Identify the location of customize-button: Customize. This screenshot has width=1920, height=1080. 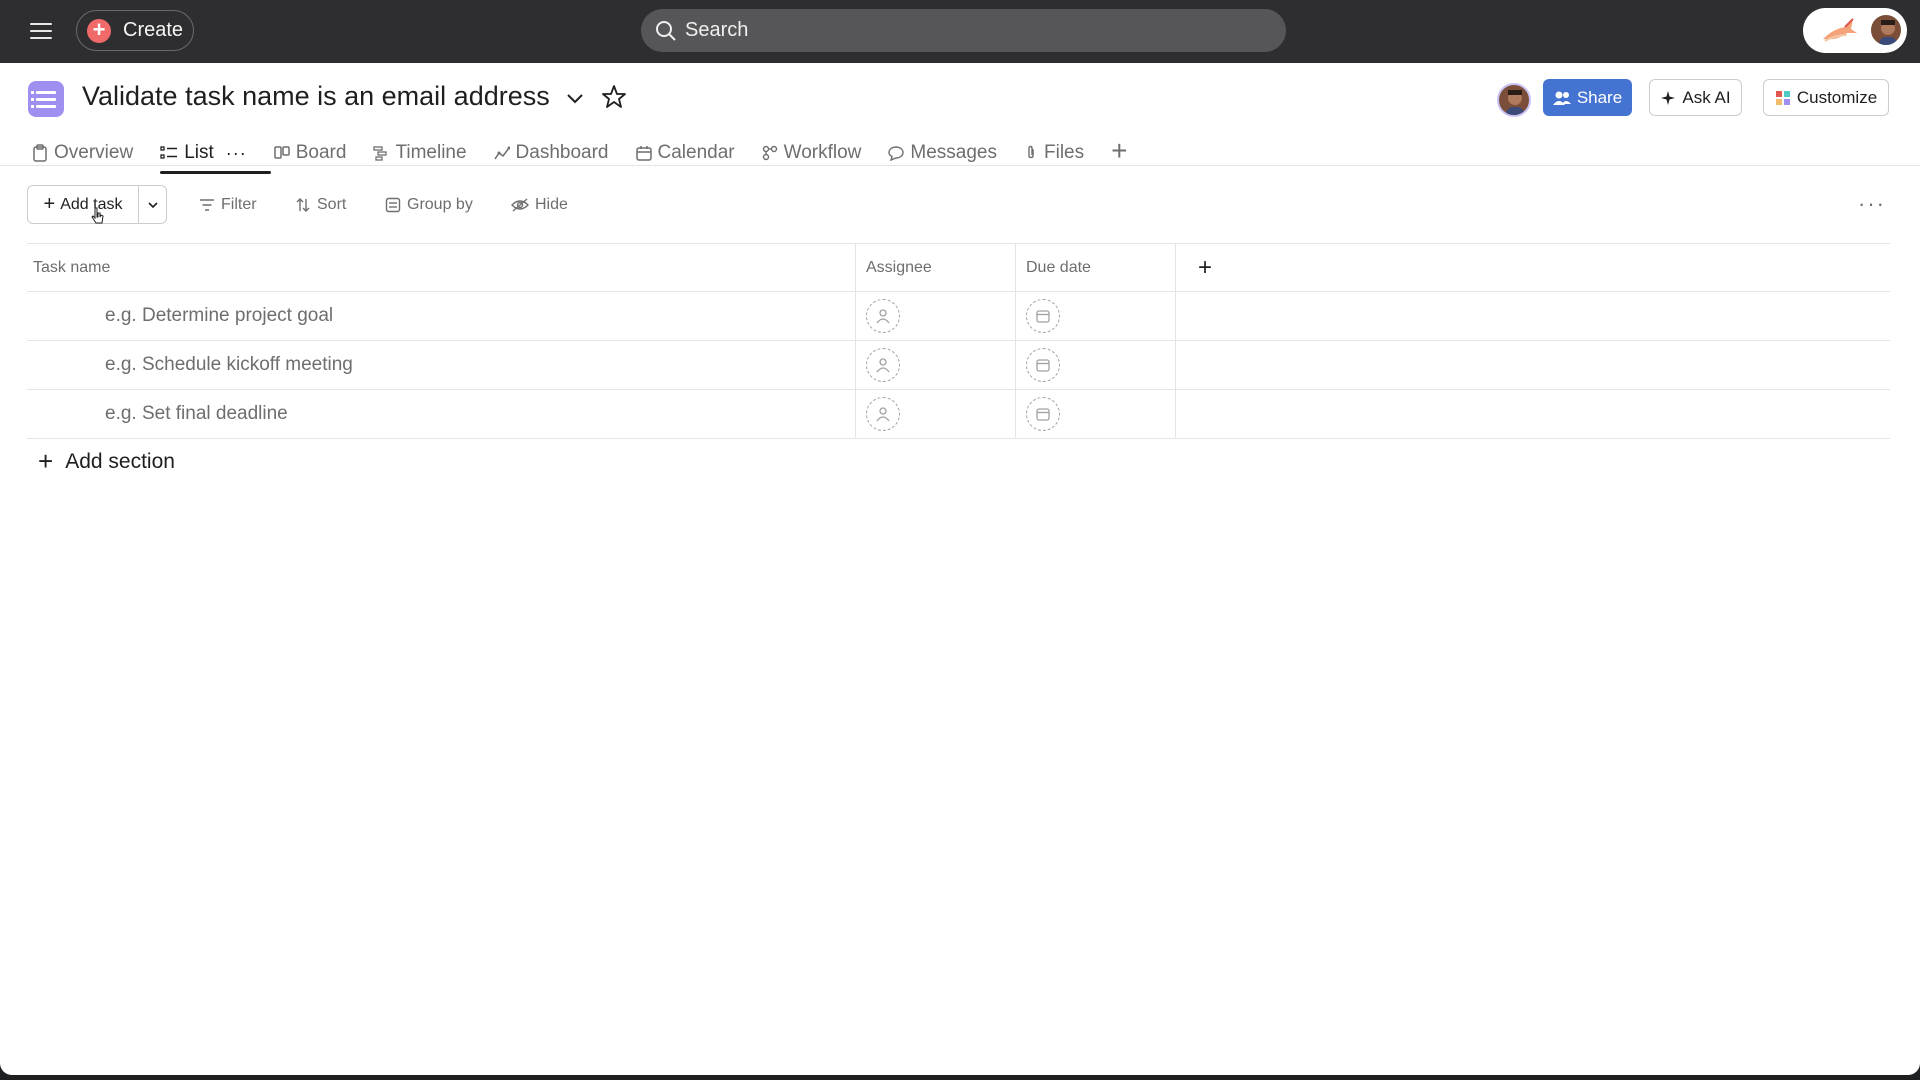
(1826, 97).